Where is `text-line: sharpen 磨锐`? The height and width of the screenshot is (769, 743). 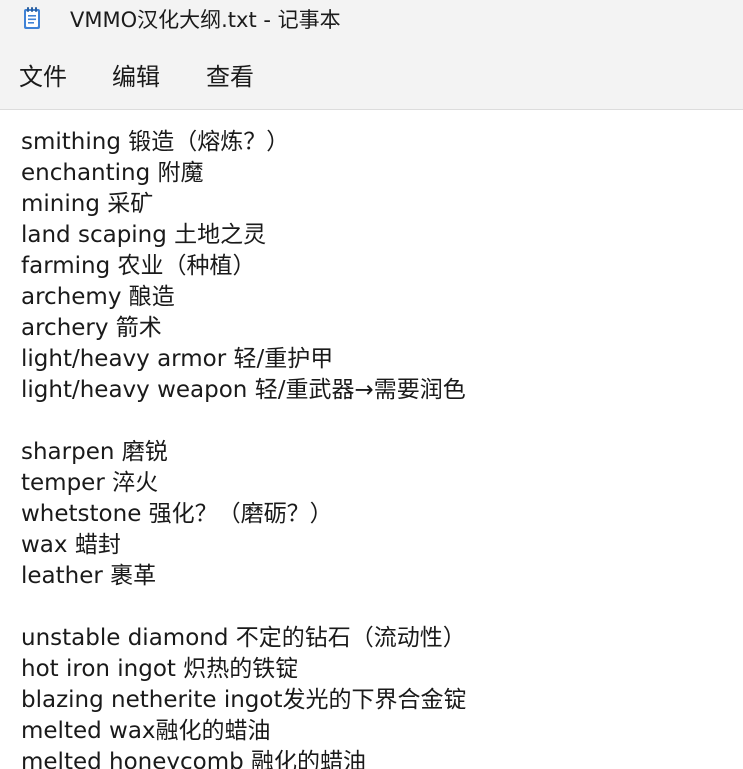
text-line: sharpen 磨锐 is located at coordinates (94, 452).